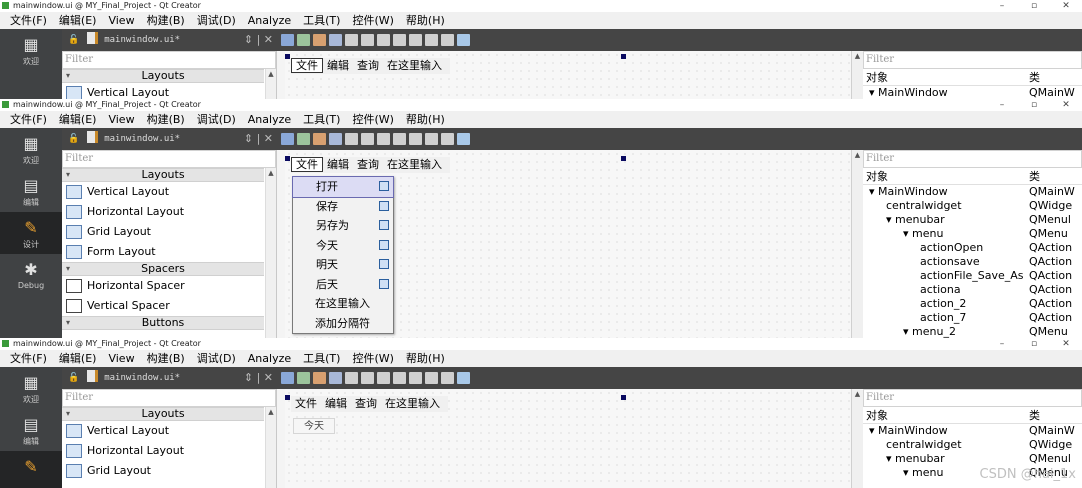  Describe the element at coordinates (163, 323) in the screenshot. I see `category-buttons: ▾ Buttons` at that location.